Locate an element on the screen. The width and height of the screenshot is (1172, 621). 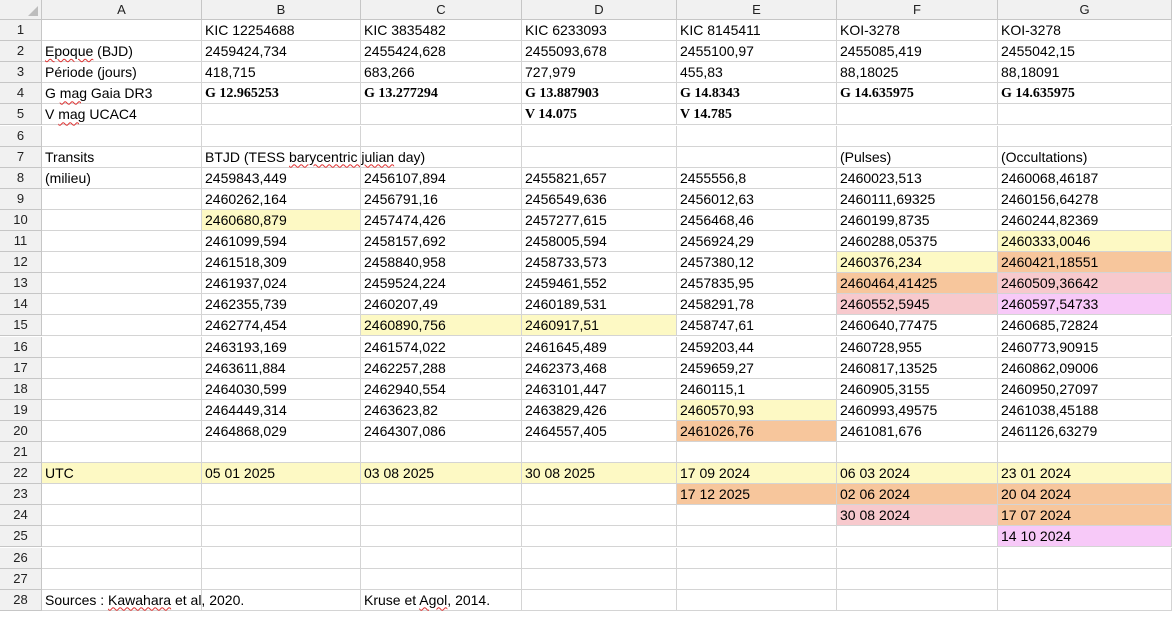
cell-g13: 2460509,36642 is located at coordinates (1085, 284).